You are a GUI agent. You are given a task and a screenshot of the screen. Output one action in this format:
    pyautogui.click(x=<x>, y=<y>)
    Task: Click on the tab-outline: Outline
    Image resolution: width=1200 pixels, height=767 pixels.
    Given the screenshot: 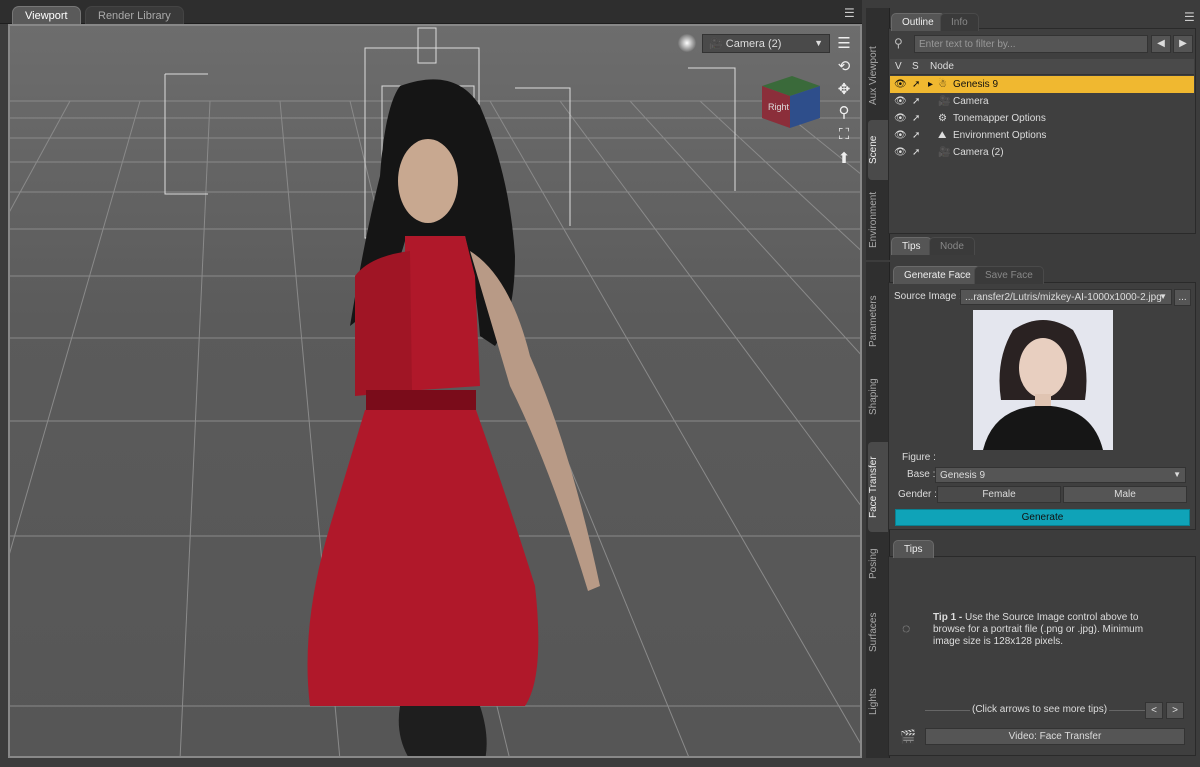 What is the action you would take?
    pyautogui.click(x=918, y=22)
    